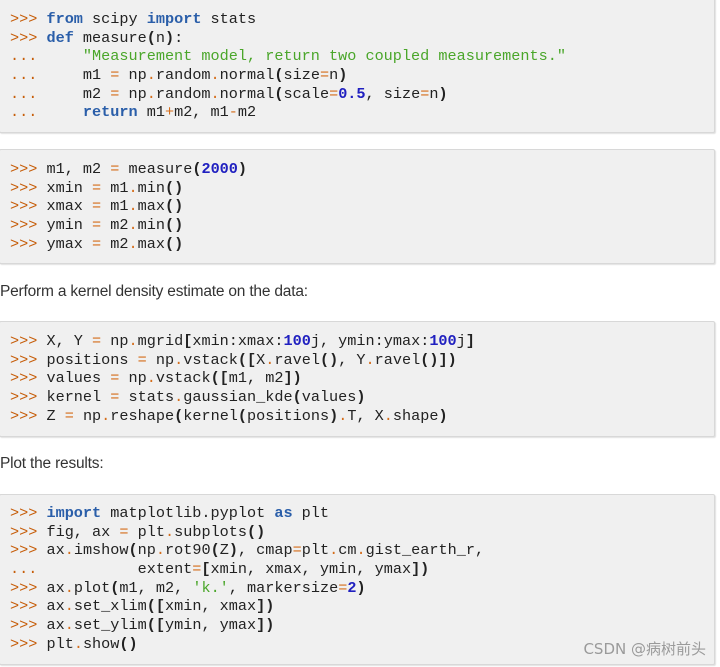  I want to click on code-token: ymin, ymax, so click(210, 625).